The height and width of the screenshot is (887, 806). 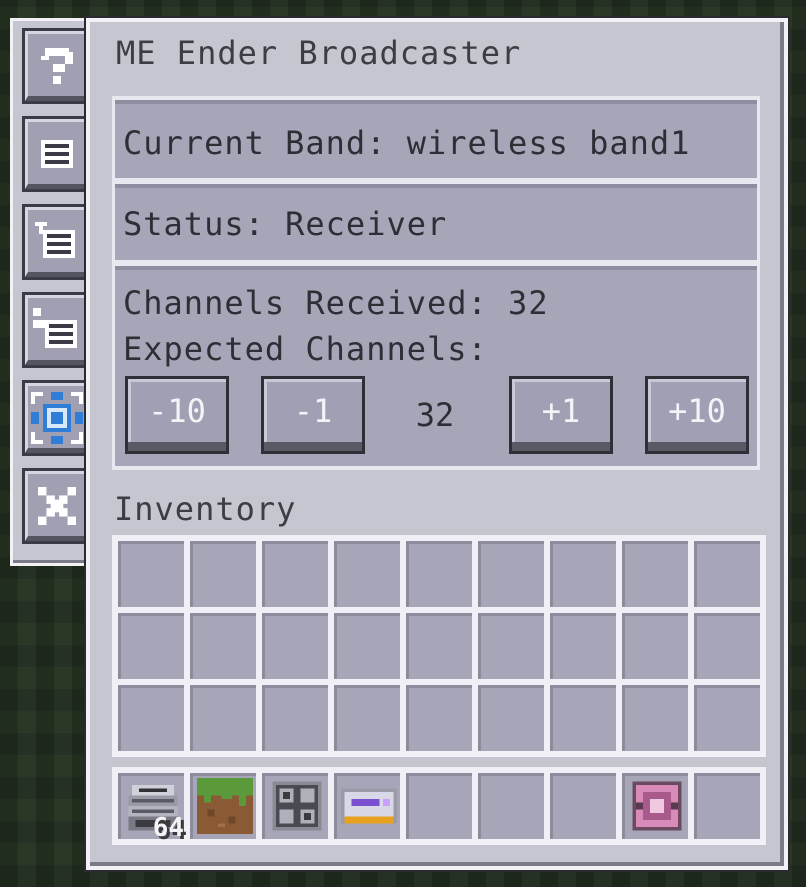 I want to click on inventory-label: Inventory, so click(x=205, y=509).